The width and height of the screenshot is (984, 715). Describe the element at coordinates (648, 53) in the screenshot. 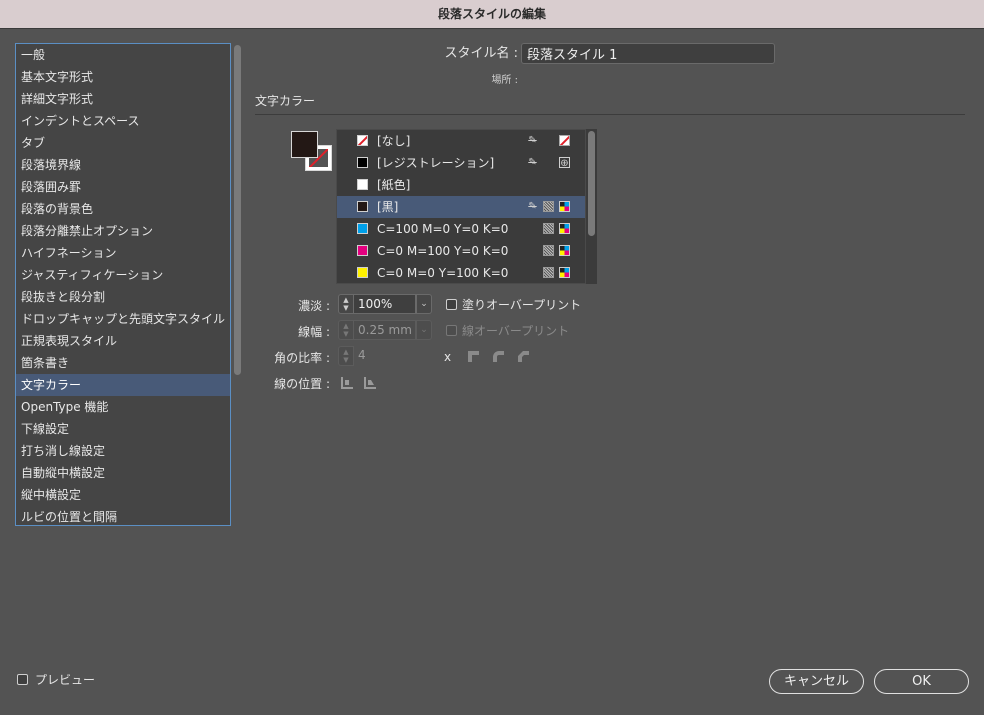

I see `style-name-input` at that location.